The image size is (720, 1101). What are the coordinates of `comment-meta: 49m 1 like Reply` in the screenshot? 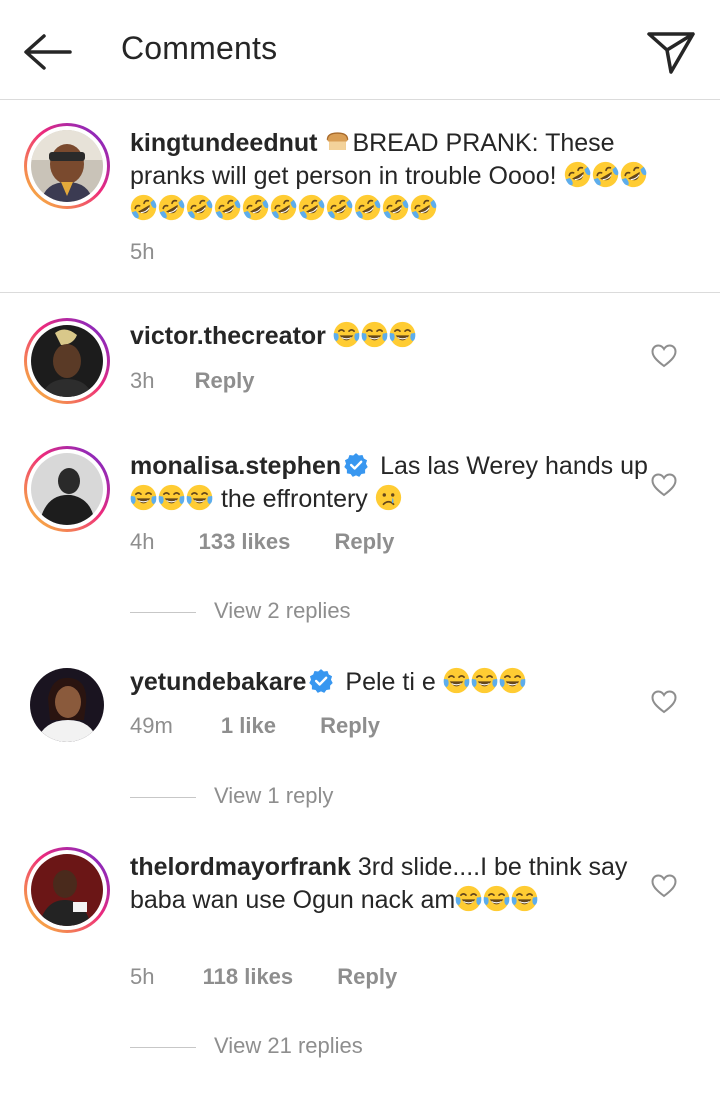 It's located at (255, 726).